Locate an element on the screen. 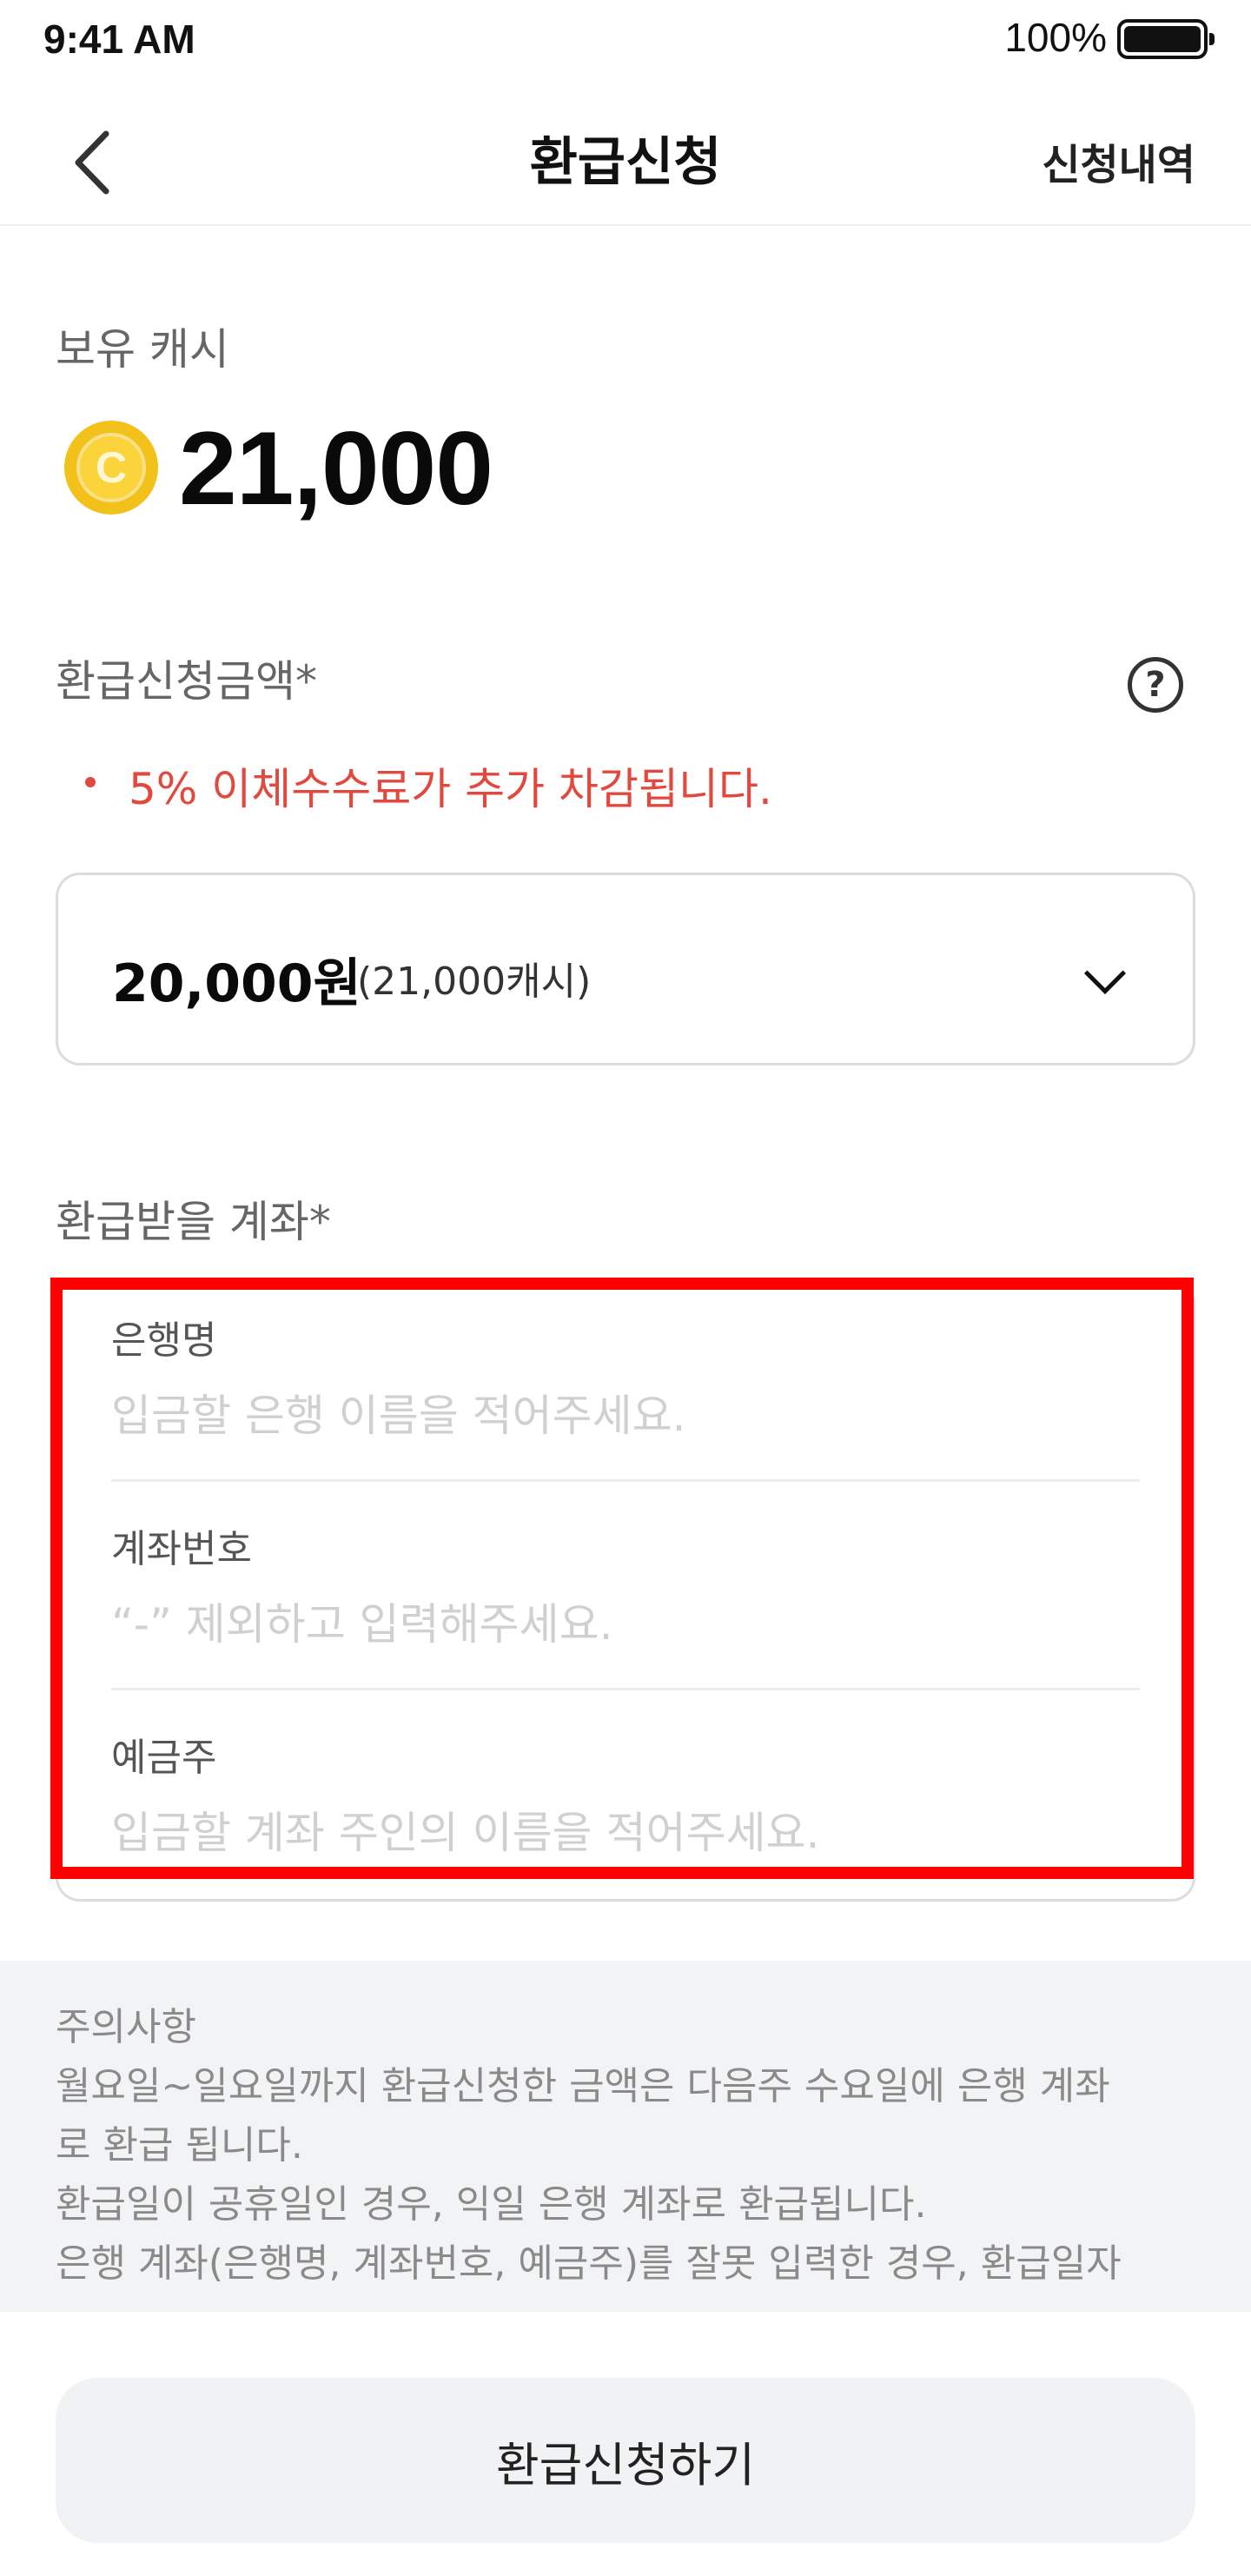 This screenshot has height=2576, width=1251. navigation-bar: 환급신청 신청내역 is located at coordinates (625, 161).